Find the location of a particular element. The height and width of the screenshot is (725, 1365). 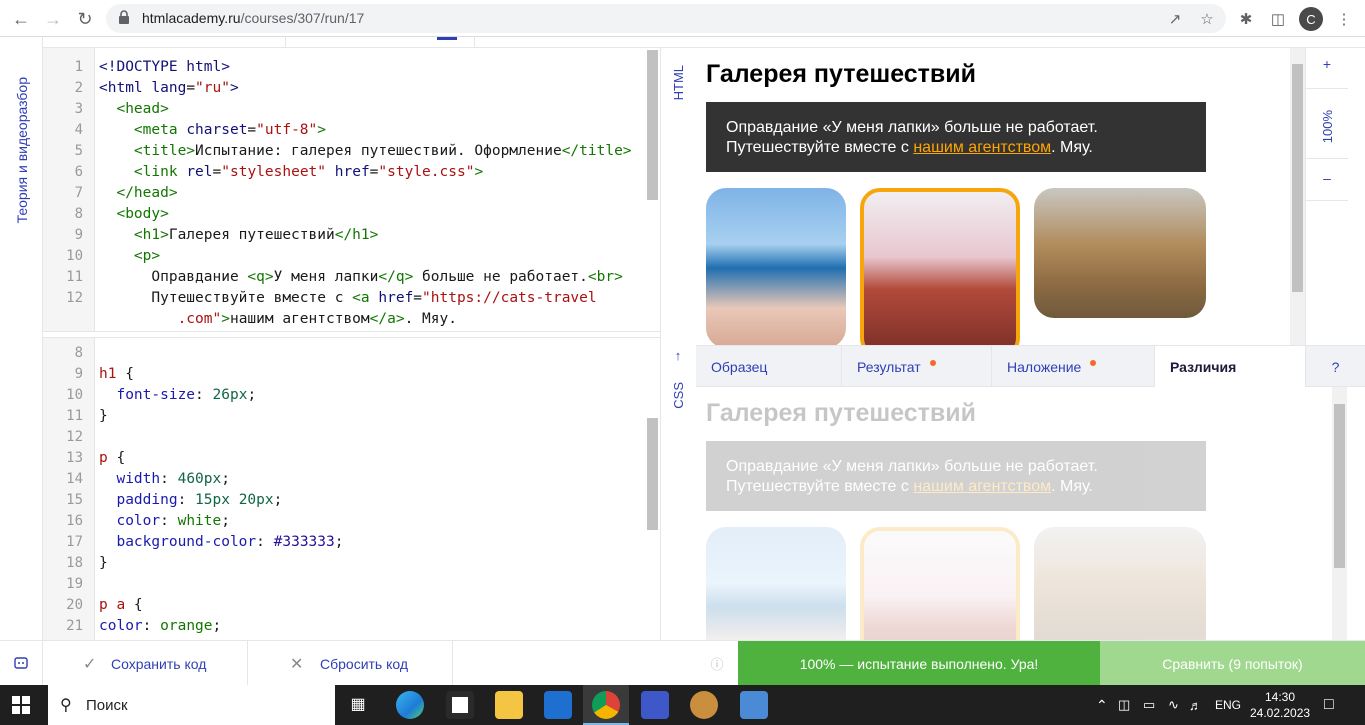

save-disk-icon is located at coordinates (655, 705).